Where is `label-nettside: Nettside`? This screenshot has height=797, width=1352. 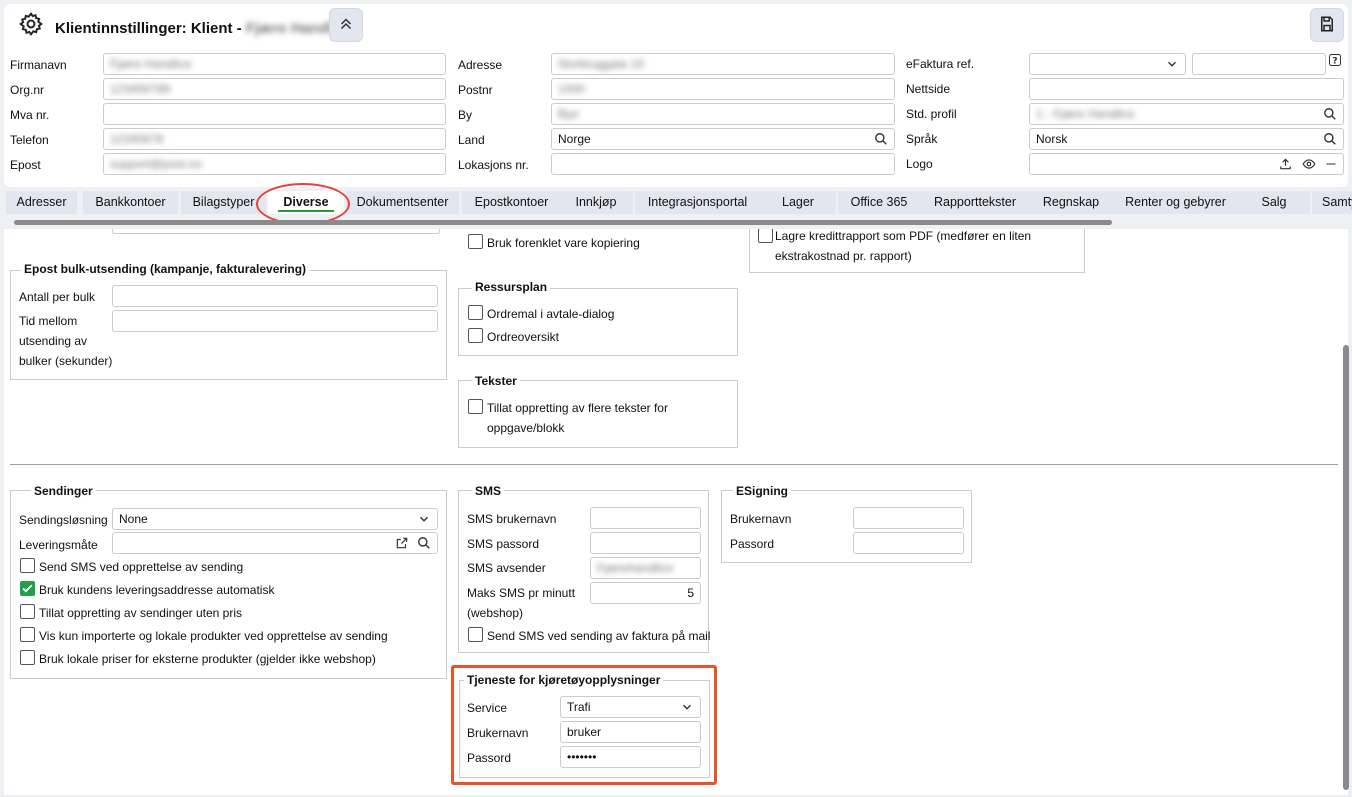 label-nettside: Nettside is located at coordinates (928, 89).